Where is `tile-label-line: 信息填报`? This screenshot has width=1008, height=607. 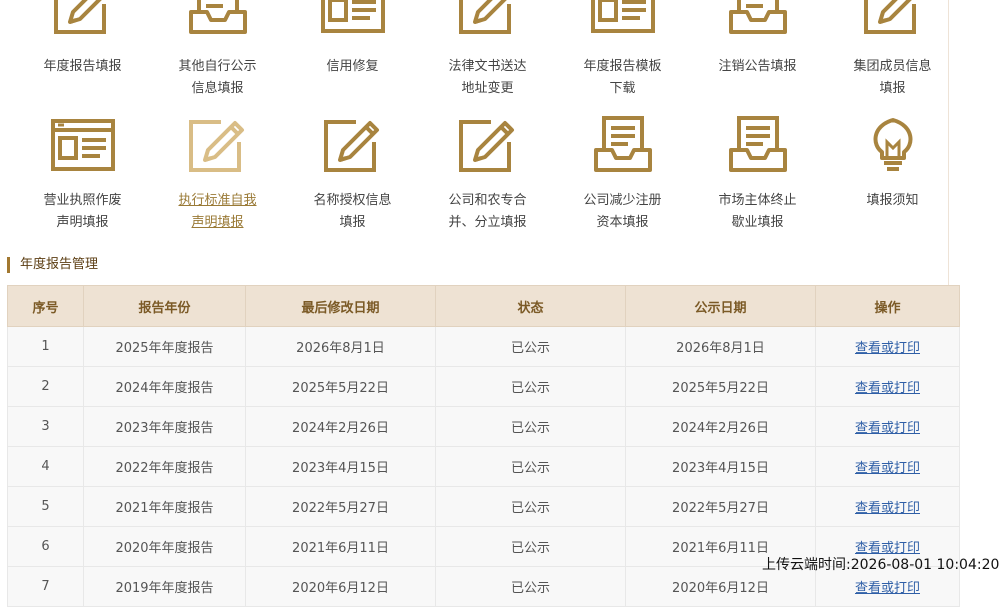 tile-label-line: 信息填报 is located at coordinates (217, 88).